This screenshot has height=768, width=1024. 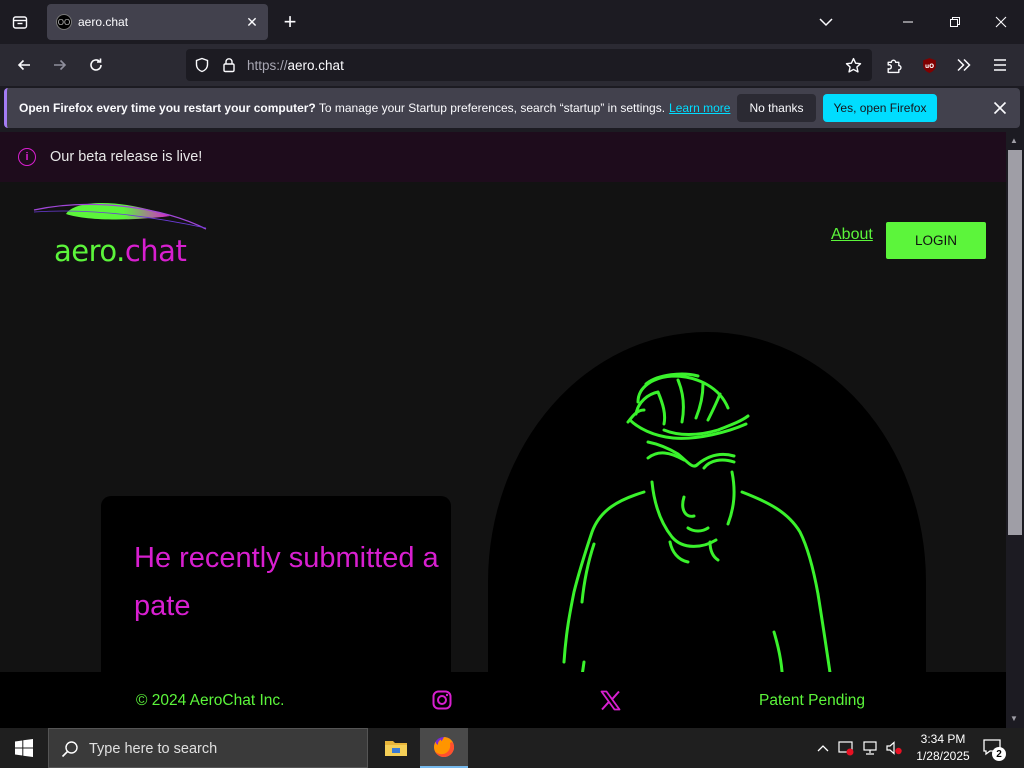 What do you see at coordinates (126, 157) in the screenshot?
I see `beta-banner-text: Our beta release is live!` at bounding box center [126, 157].